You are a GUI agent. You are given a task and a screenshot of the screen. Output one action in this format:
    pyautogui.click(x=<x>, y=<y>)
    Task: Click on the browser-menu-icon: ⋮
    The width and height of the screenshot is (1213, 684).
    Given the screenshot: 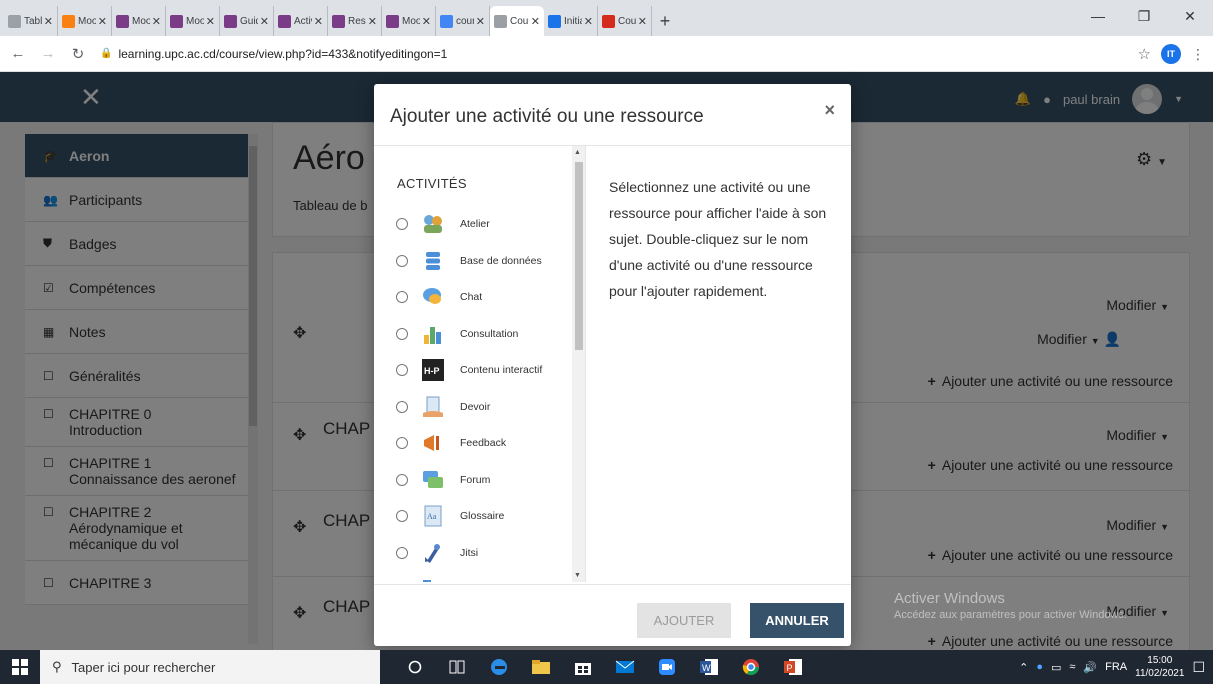 What is the action you would take?
    pyautogui.click(x=1198, y=54)
    